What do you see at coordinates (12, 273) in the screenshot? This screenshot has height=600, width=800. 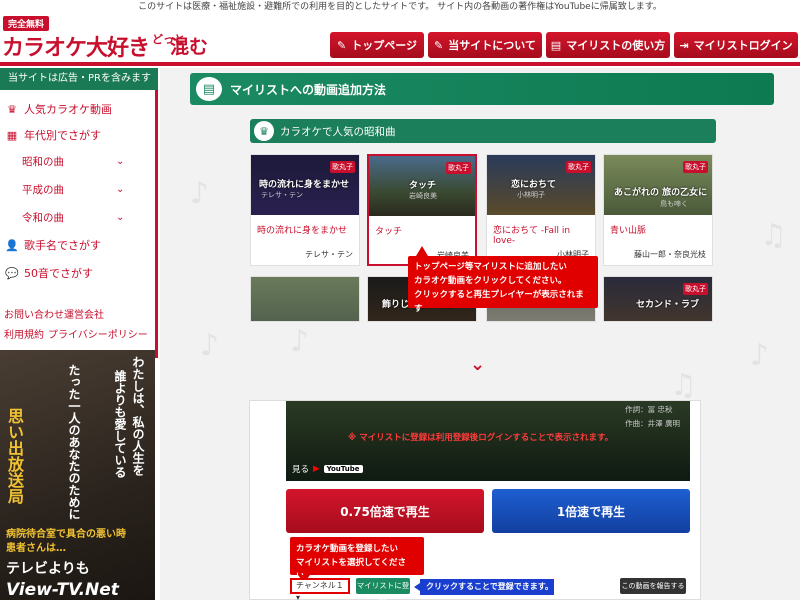 I see `speech-icon: 💬` at bounding box center [12, 273].